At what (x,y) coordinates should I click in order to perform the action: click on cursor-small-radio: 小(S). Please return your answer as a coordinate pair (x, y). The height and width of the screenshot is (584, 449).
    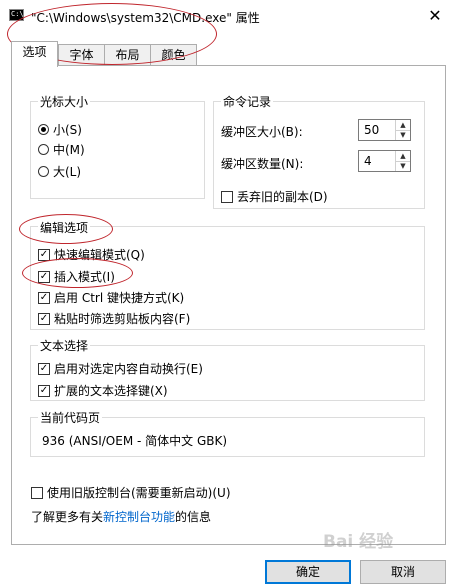
    Looking at the image, I should click on (60, 129).